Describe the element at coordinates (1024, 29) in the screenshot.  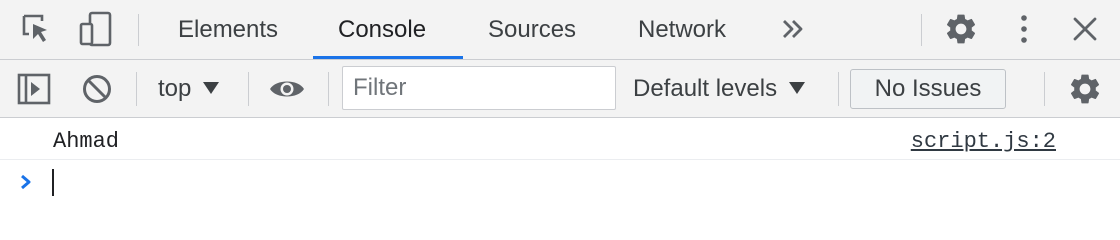
I see `kebab-menu-icon` at that location.